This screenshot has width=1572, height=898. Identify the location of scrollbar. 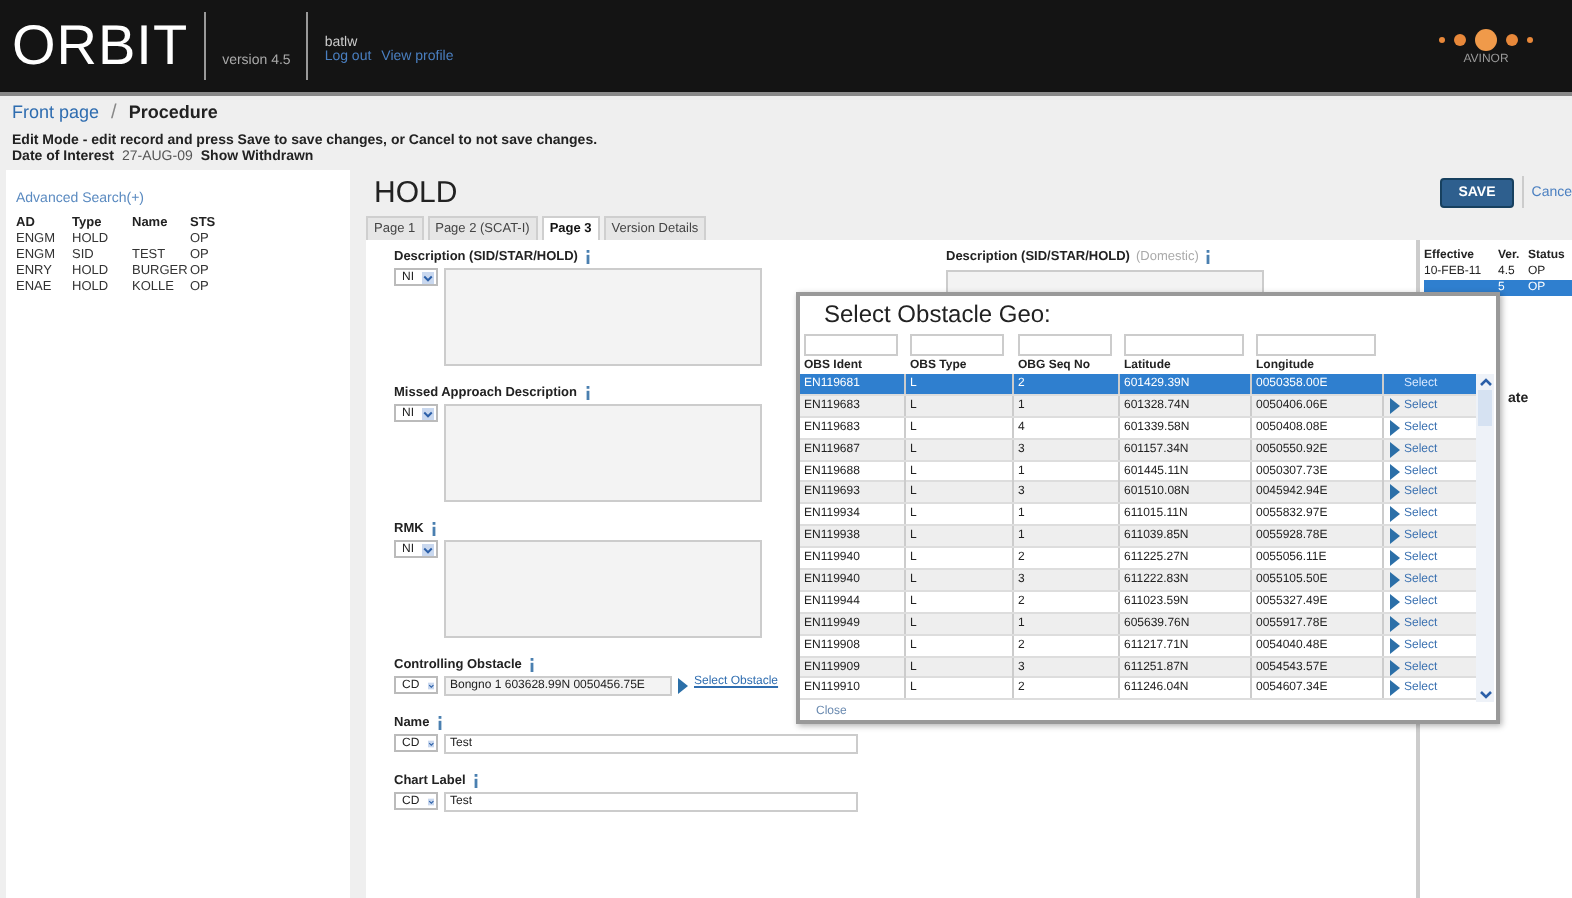
(1485, 538).